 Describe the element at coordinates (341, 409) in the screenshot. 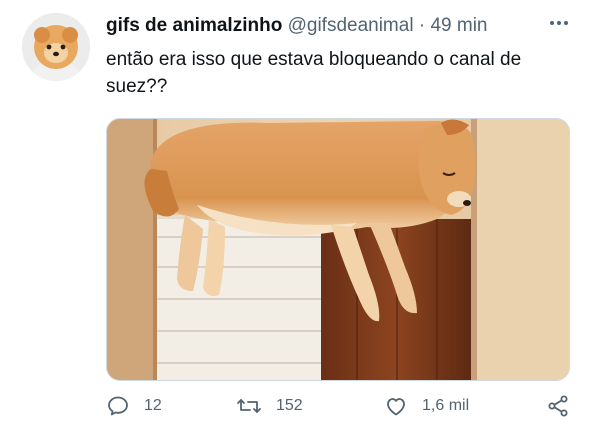

I see `tweet-actions: 12 152 1,6 mil` at that location.